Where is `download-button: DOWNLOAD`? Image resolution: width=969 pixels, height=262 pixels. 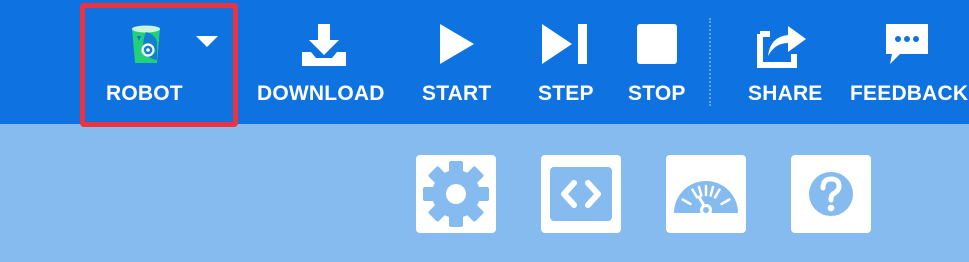 download-button: DOWNLOAD is located at coordinates (324, 62).